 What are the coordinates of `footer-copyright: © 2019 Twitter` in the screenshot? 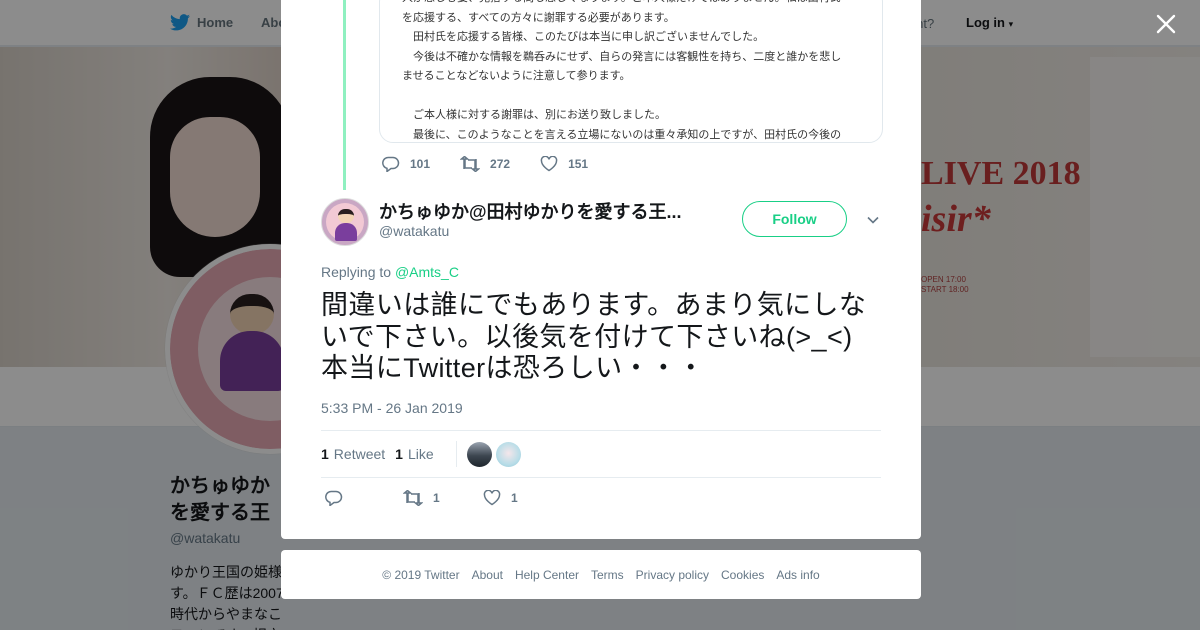 It's located at (421, 574).